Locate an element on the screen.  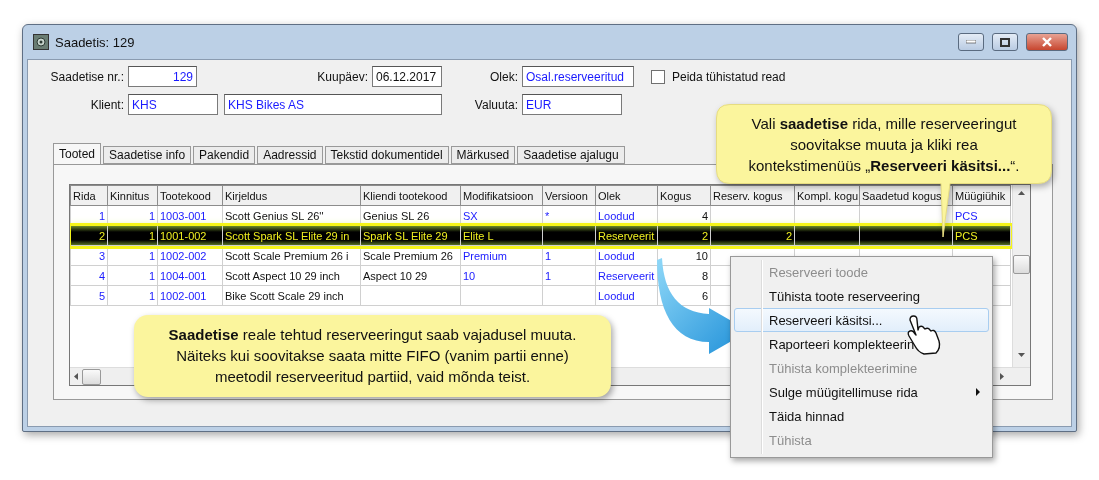
table-row: 2 1 1001-002 Scott Spark SL Elite 29 in Spark SL Elite 29 Elite L Reserveerit 2 2 PCS is located at coordinates (540, 235).